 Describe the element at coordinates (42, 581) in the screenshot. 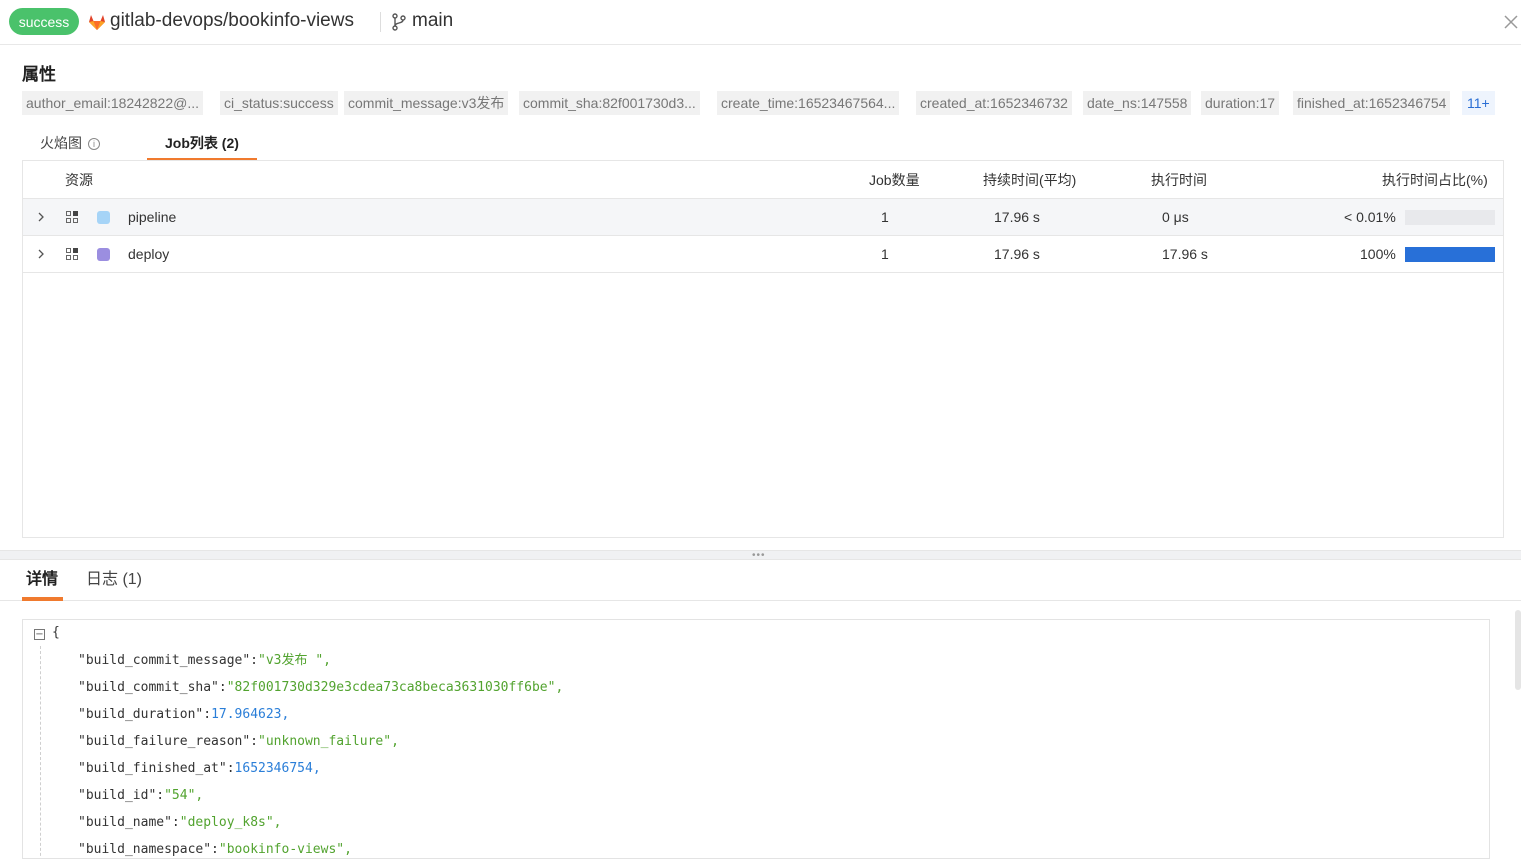

I see `tab-details: 详情` at that location.